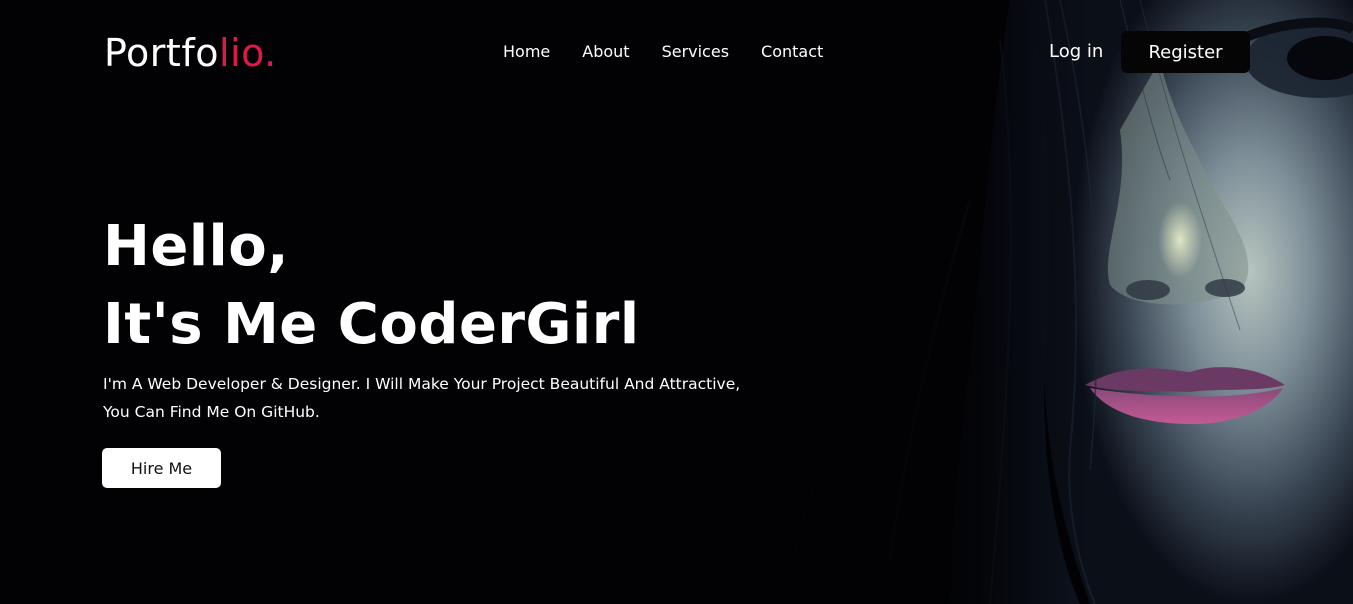 The width and height of the screenshot is (1353, 604). I want to click on nav-link-about: About, so click(605, 52).